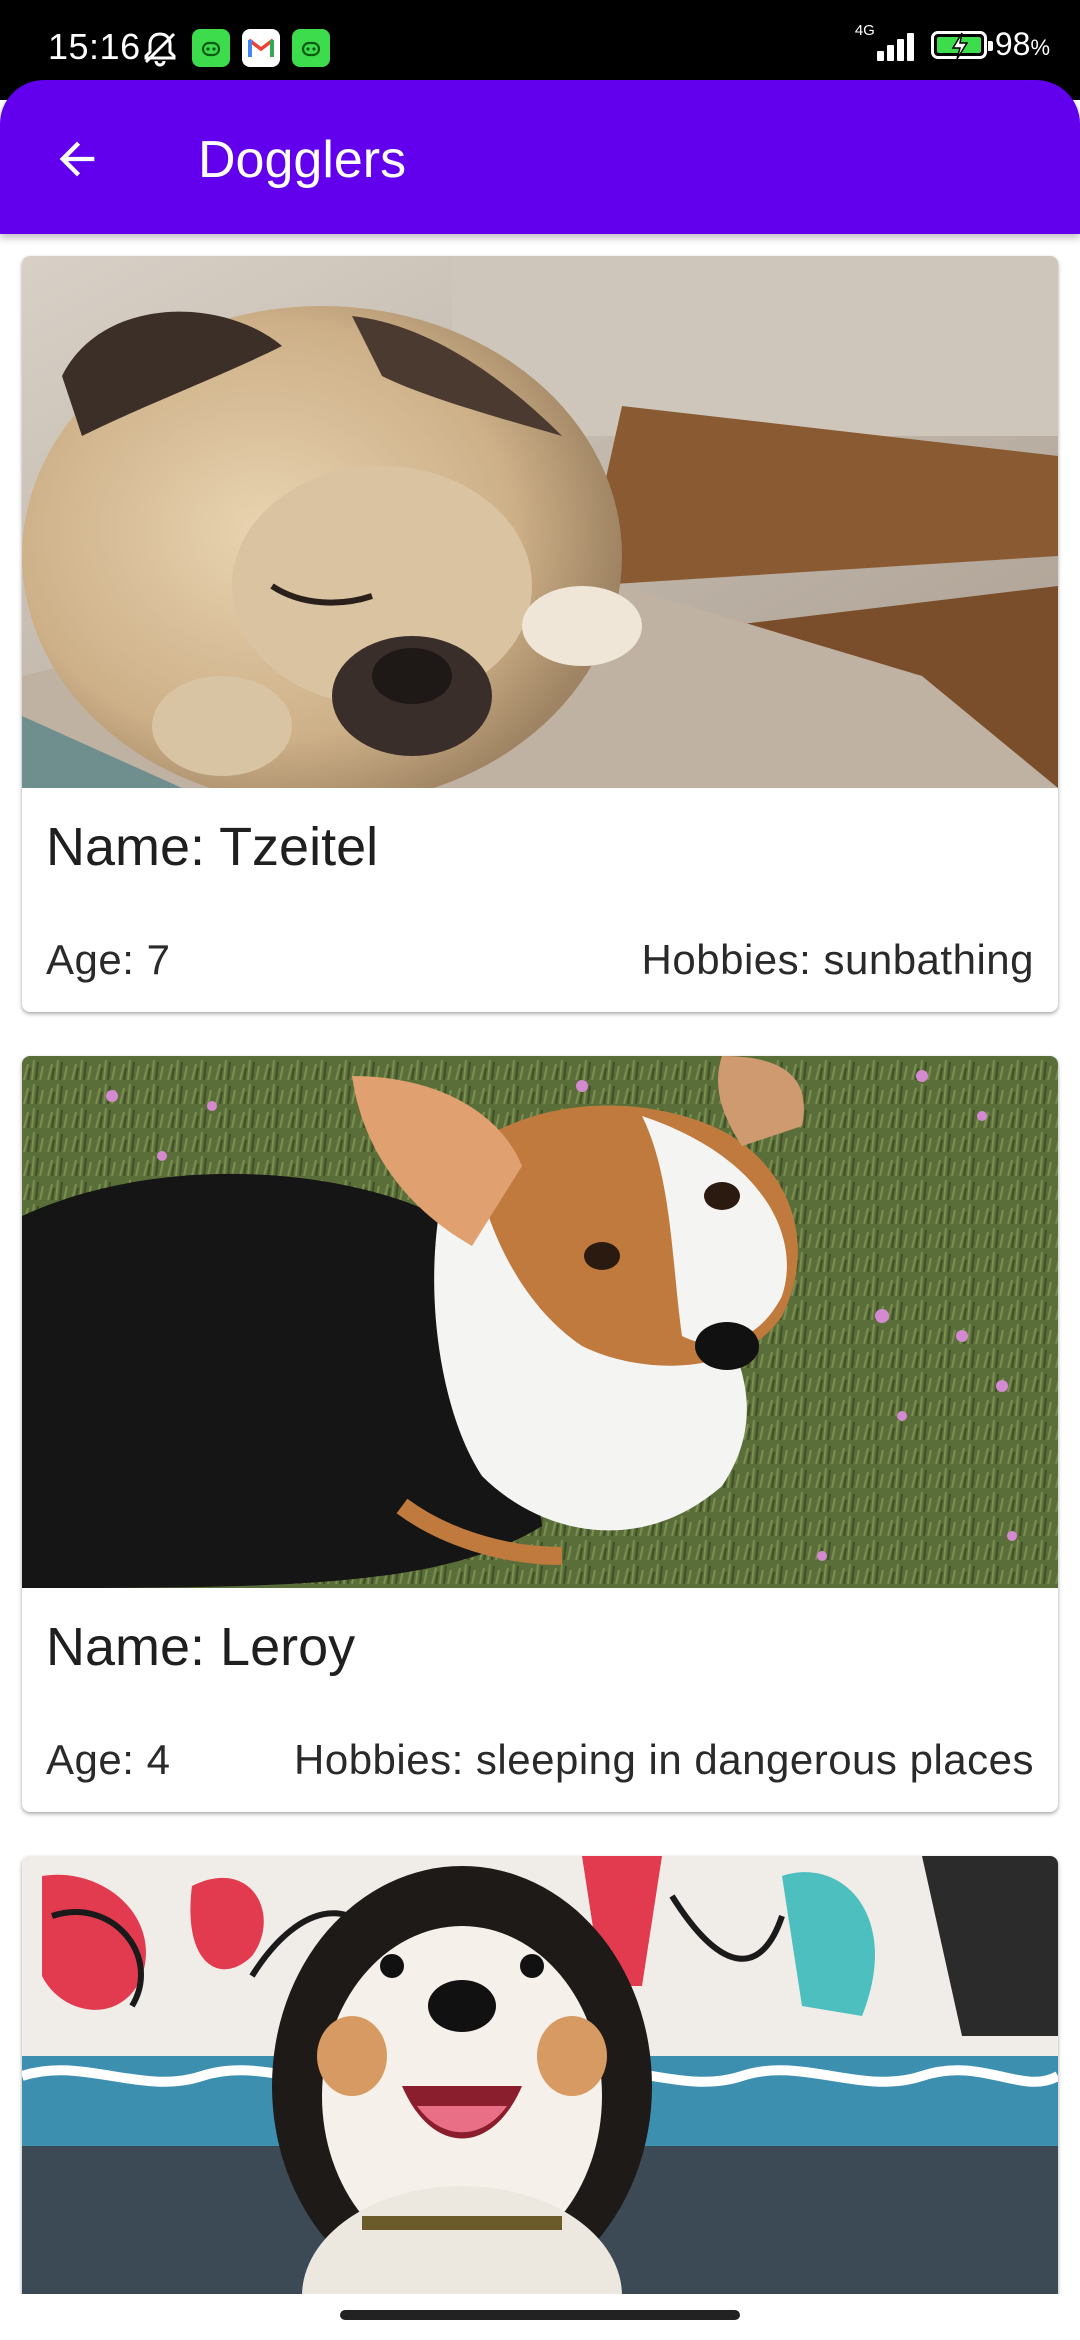 The height and width of the screenshot is (2340, 1080). I want to click on signal-icon, so click(896, 45).